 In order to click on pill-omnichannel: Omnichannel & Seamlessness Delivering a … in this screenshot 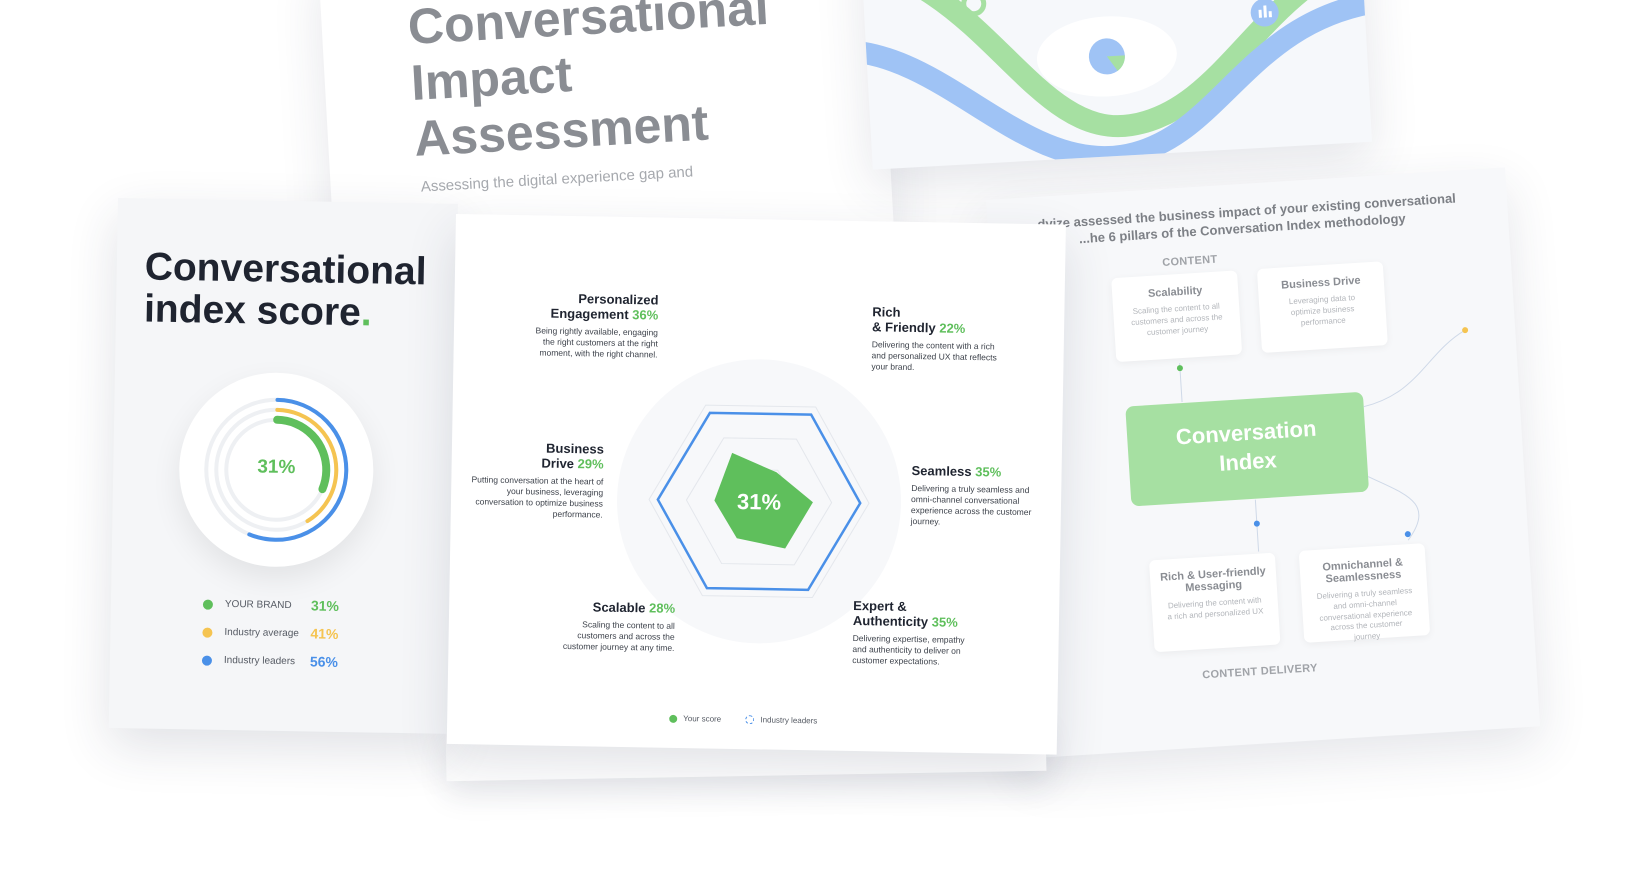, I will do `click(1364, 593)`.